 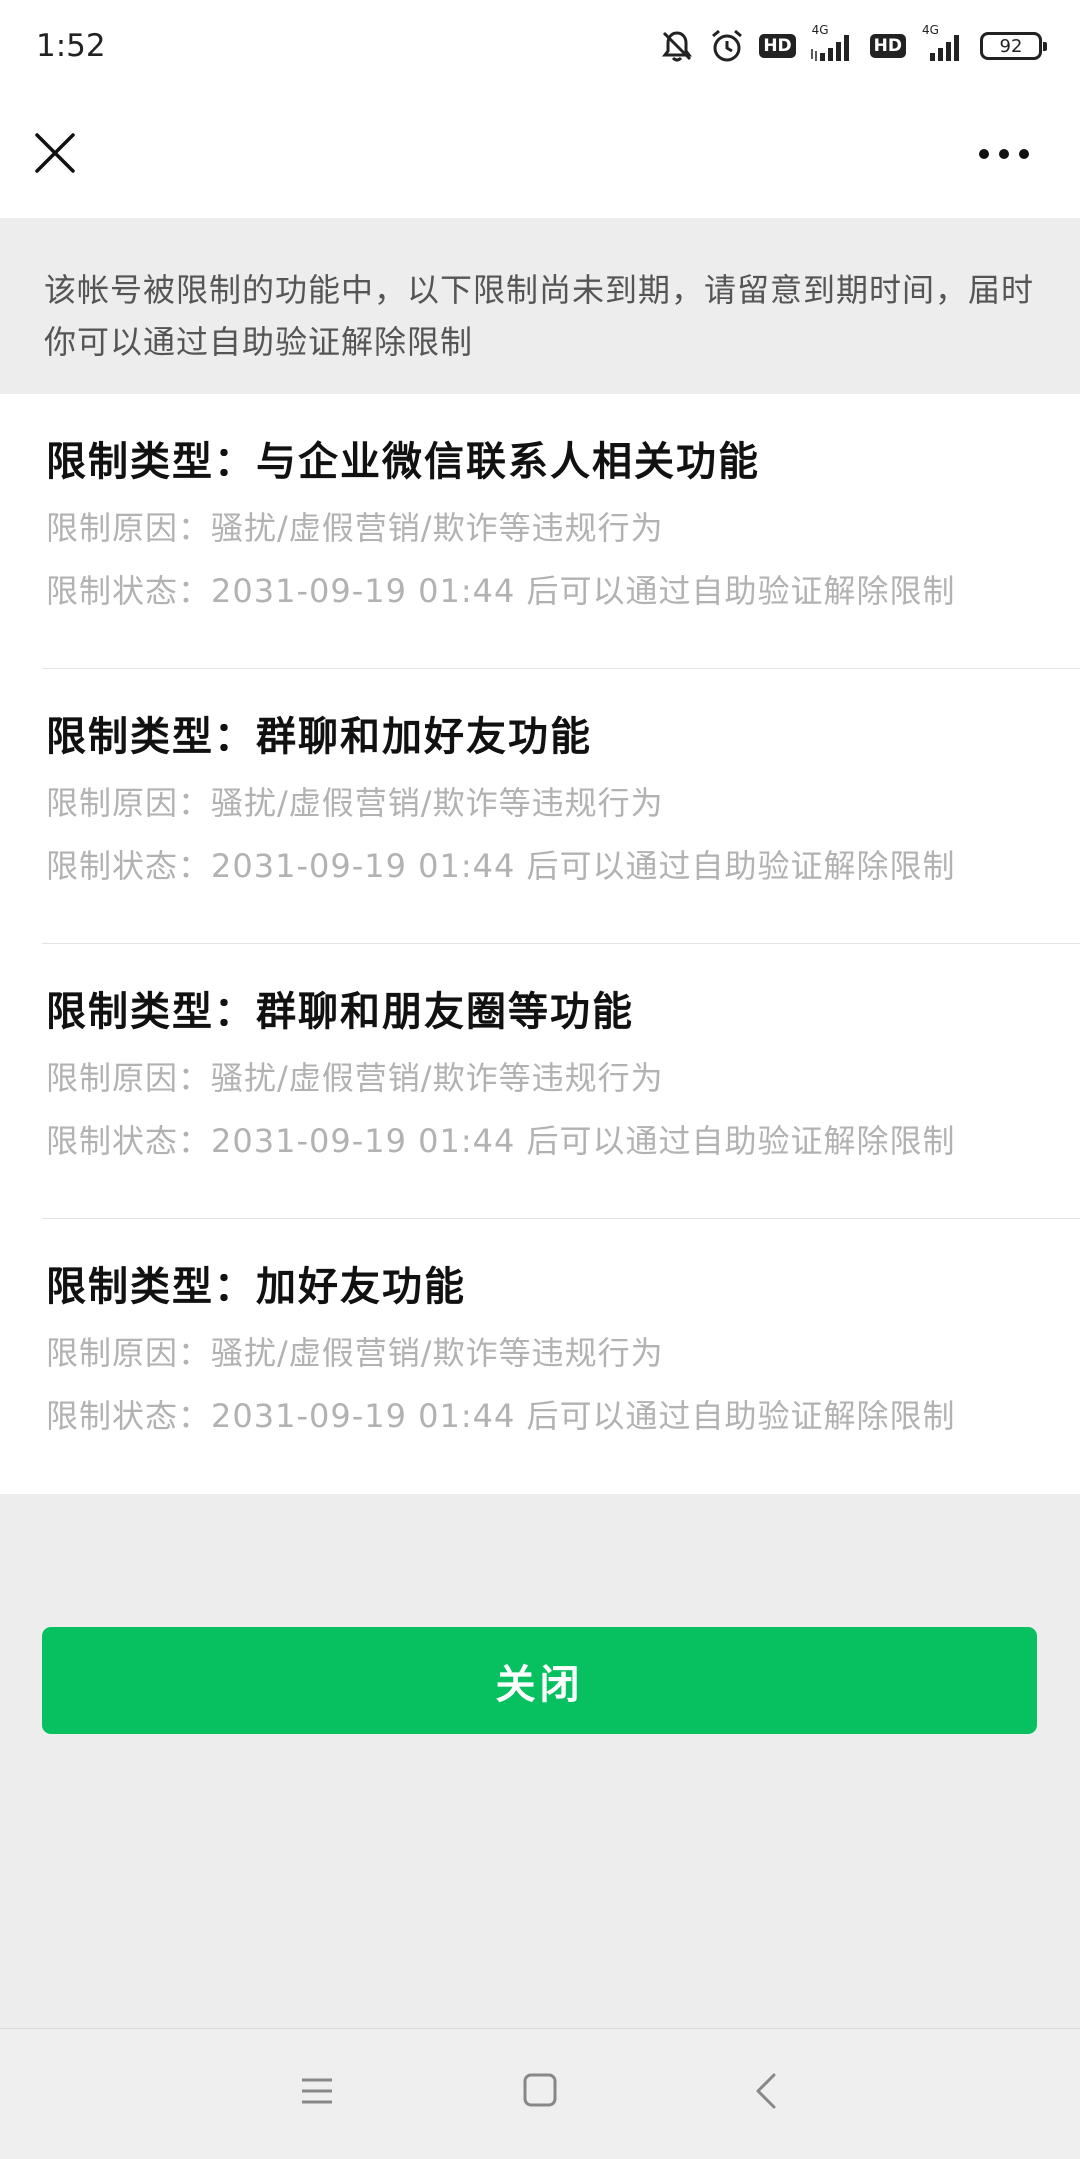 I want to click on status-bar: 1:52 HD 4G HD 4G 92, so click(x=540, y=46).